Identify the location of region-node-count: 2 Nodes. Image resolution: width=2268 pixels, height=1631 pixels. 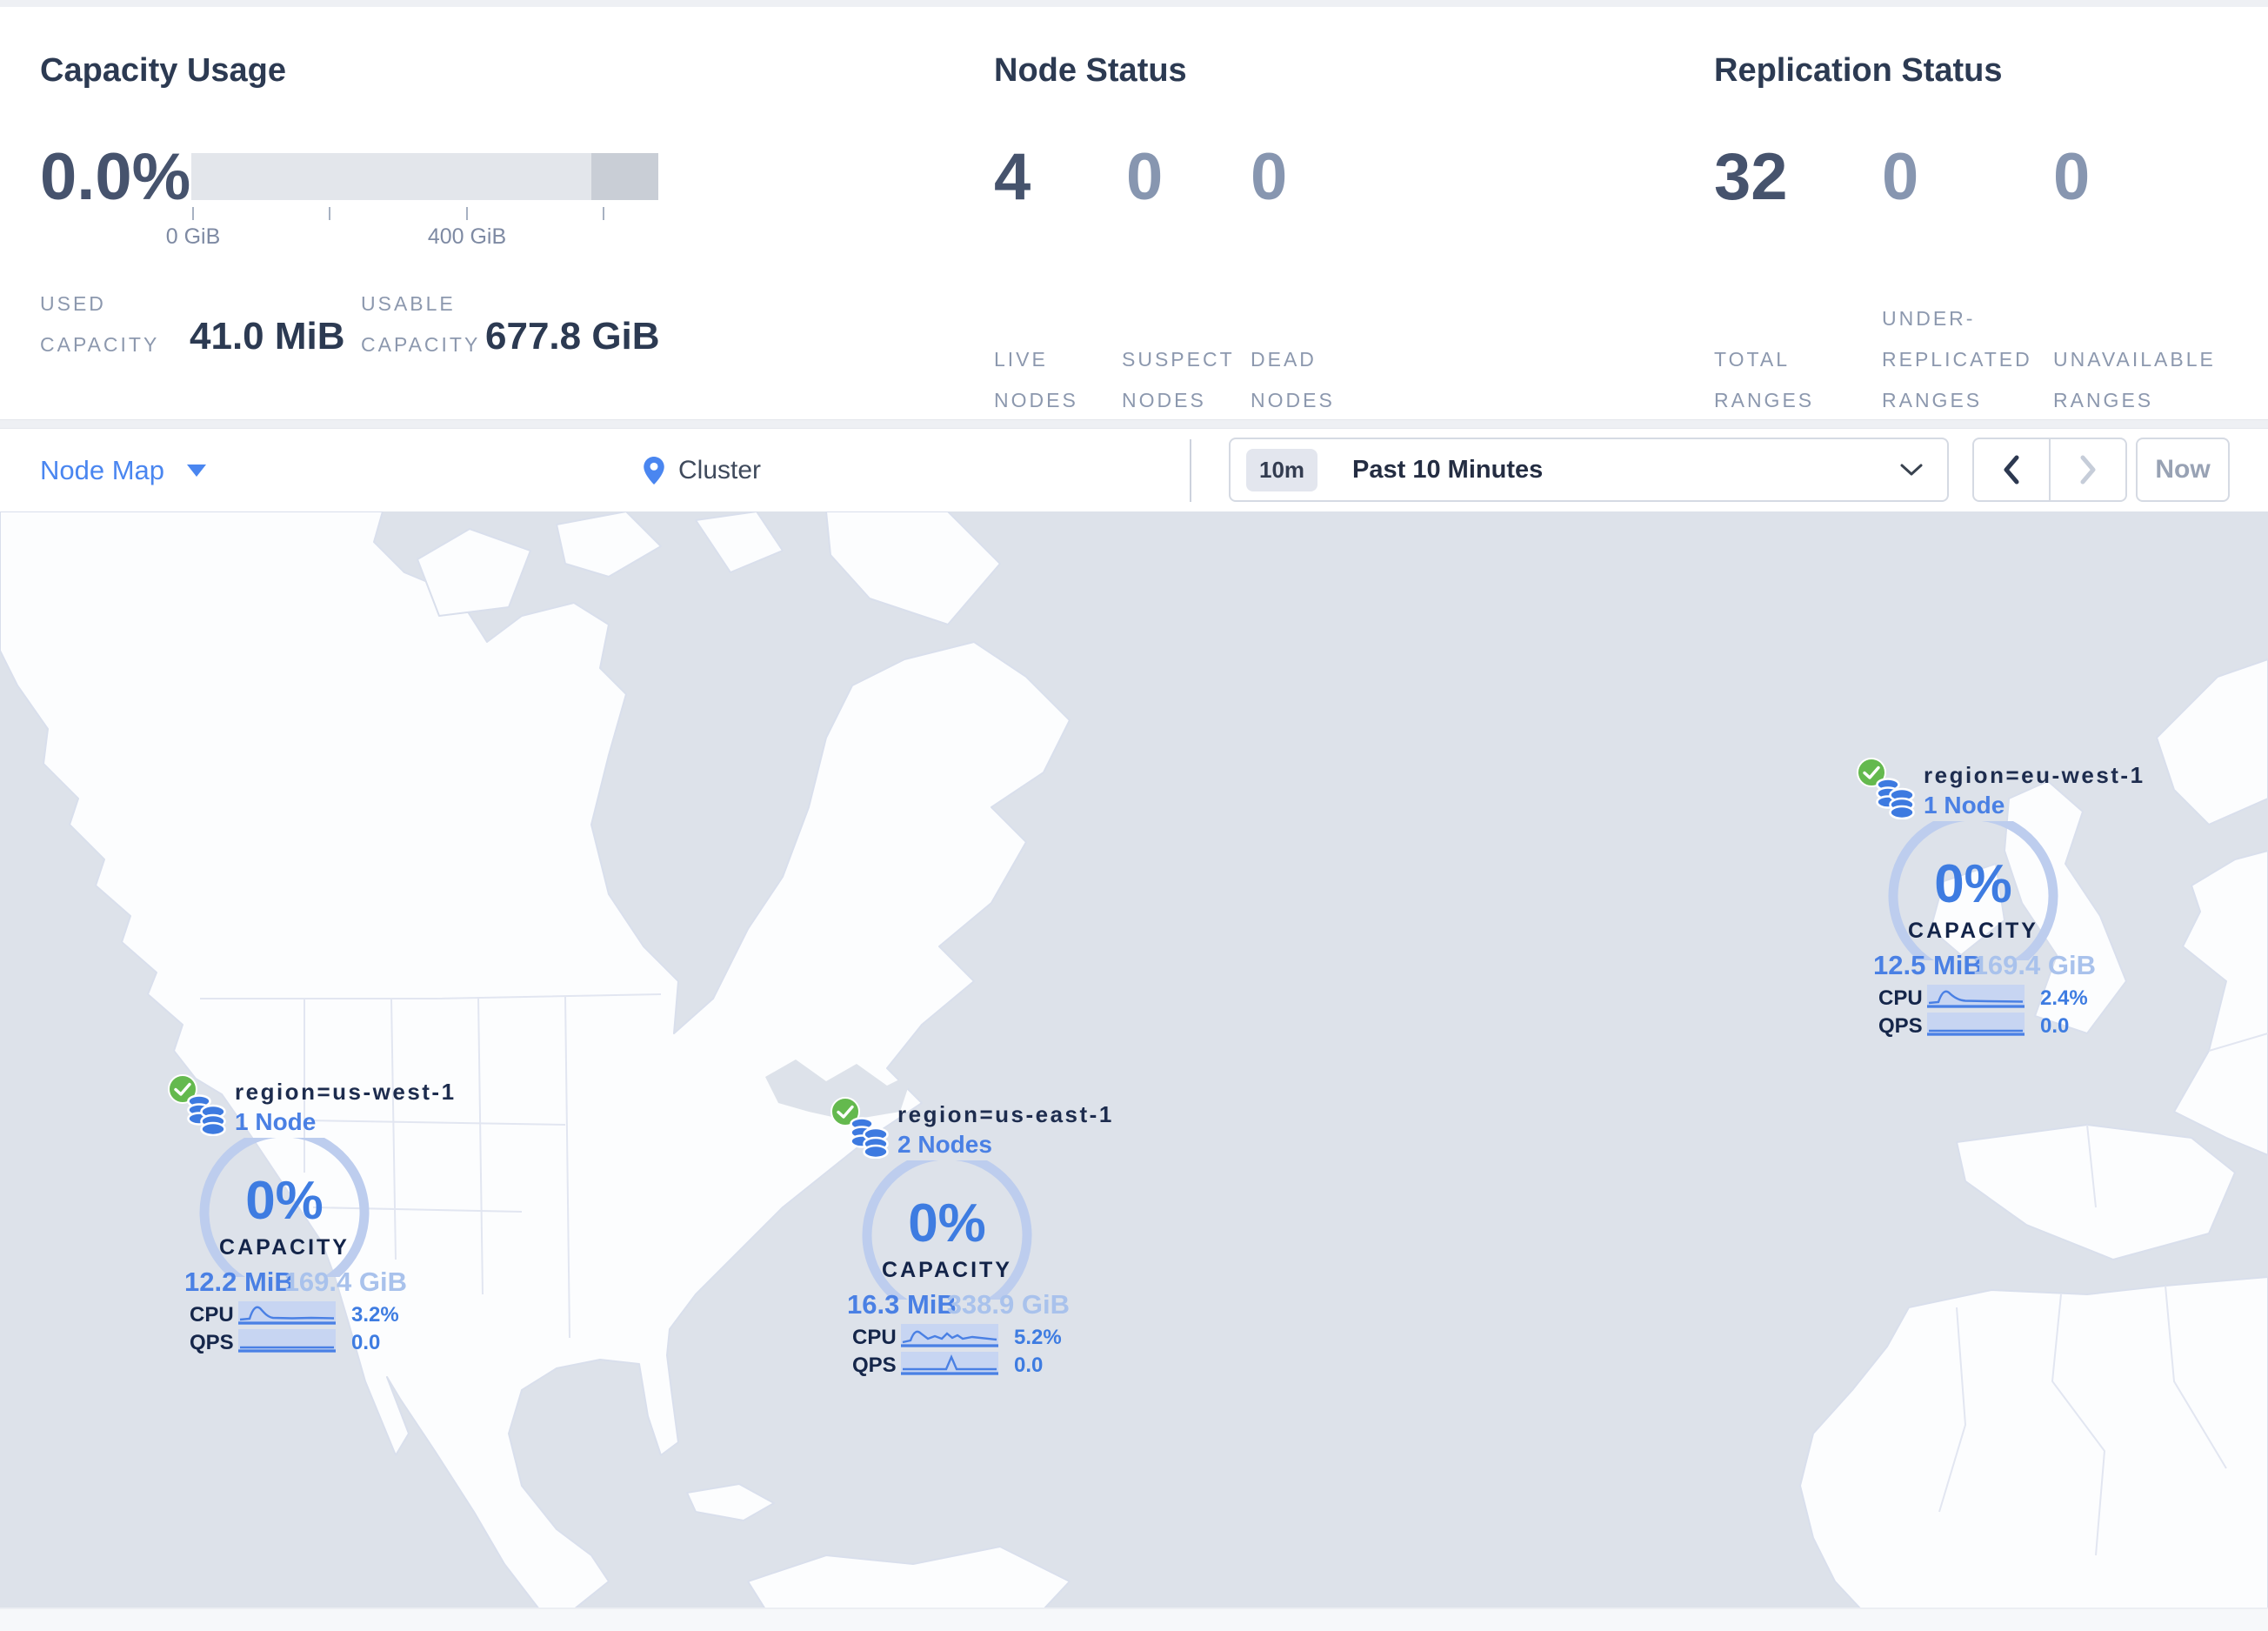
(944, 1144).